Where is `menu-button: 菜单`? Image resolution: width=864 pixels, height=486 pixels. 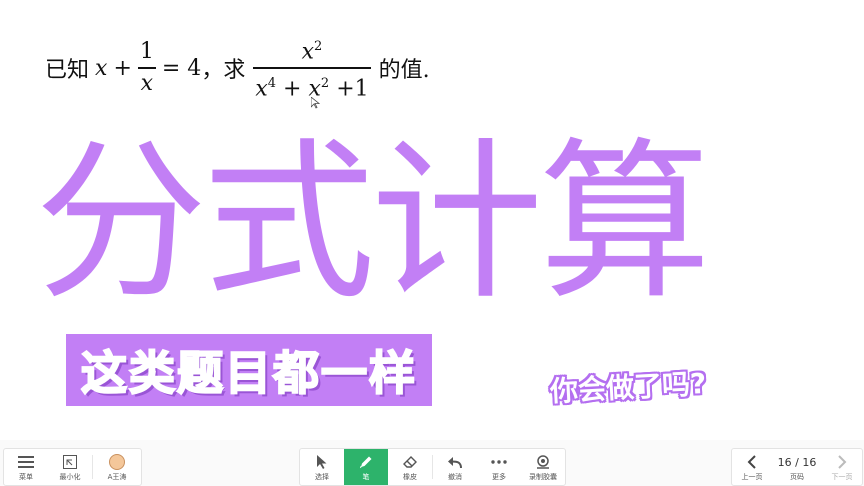
menu-button: 菜单 is located at coordinates (26, 467).